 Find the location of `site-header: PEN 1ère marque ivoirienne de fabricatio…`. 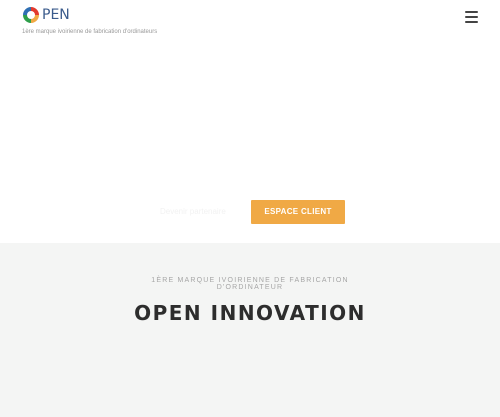

site-header: PEN 1ère marque ivoirienne de fabricatio… is located at coordinates (250, 20).